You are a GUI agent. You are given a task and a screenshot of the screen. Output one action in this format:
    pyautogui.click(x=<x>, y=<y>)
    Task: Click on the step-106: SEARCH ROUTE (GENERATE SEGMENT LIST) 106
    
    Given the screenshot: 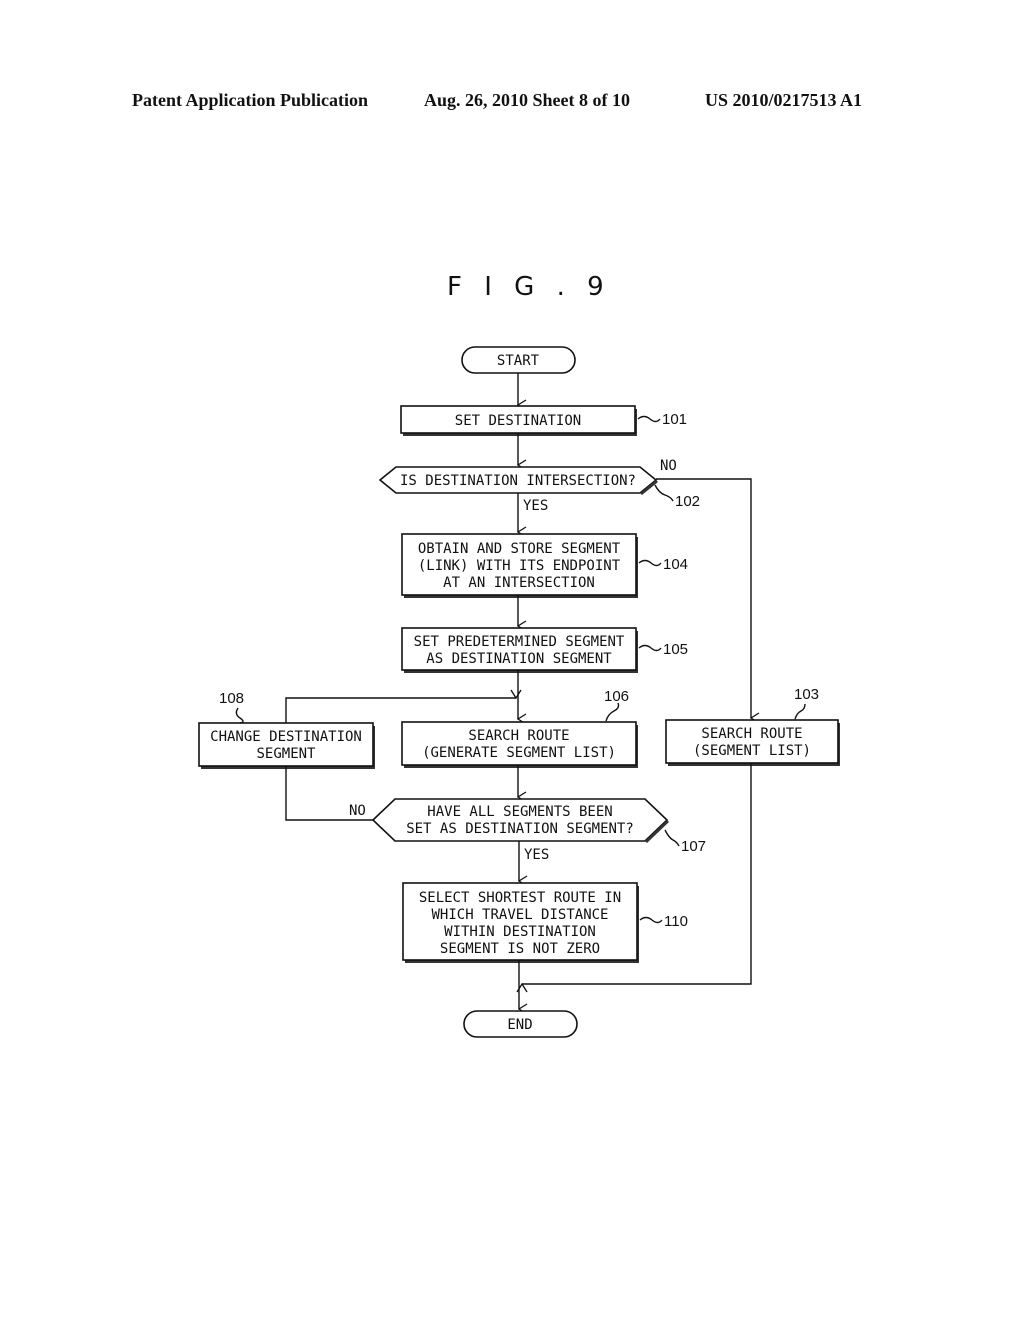 What is the action you would take?
    pyautogui.click(x=519, y=728)
    